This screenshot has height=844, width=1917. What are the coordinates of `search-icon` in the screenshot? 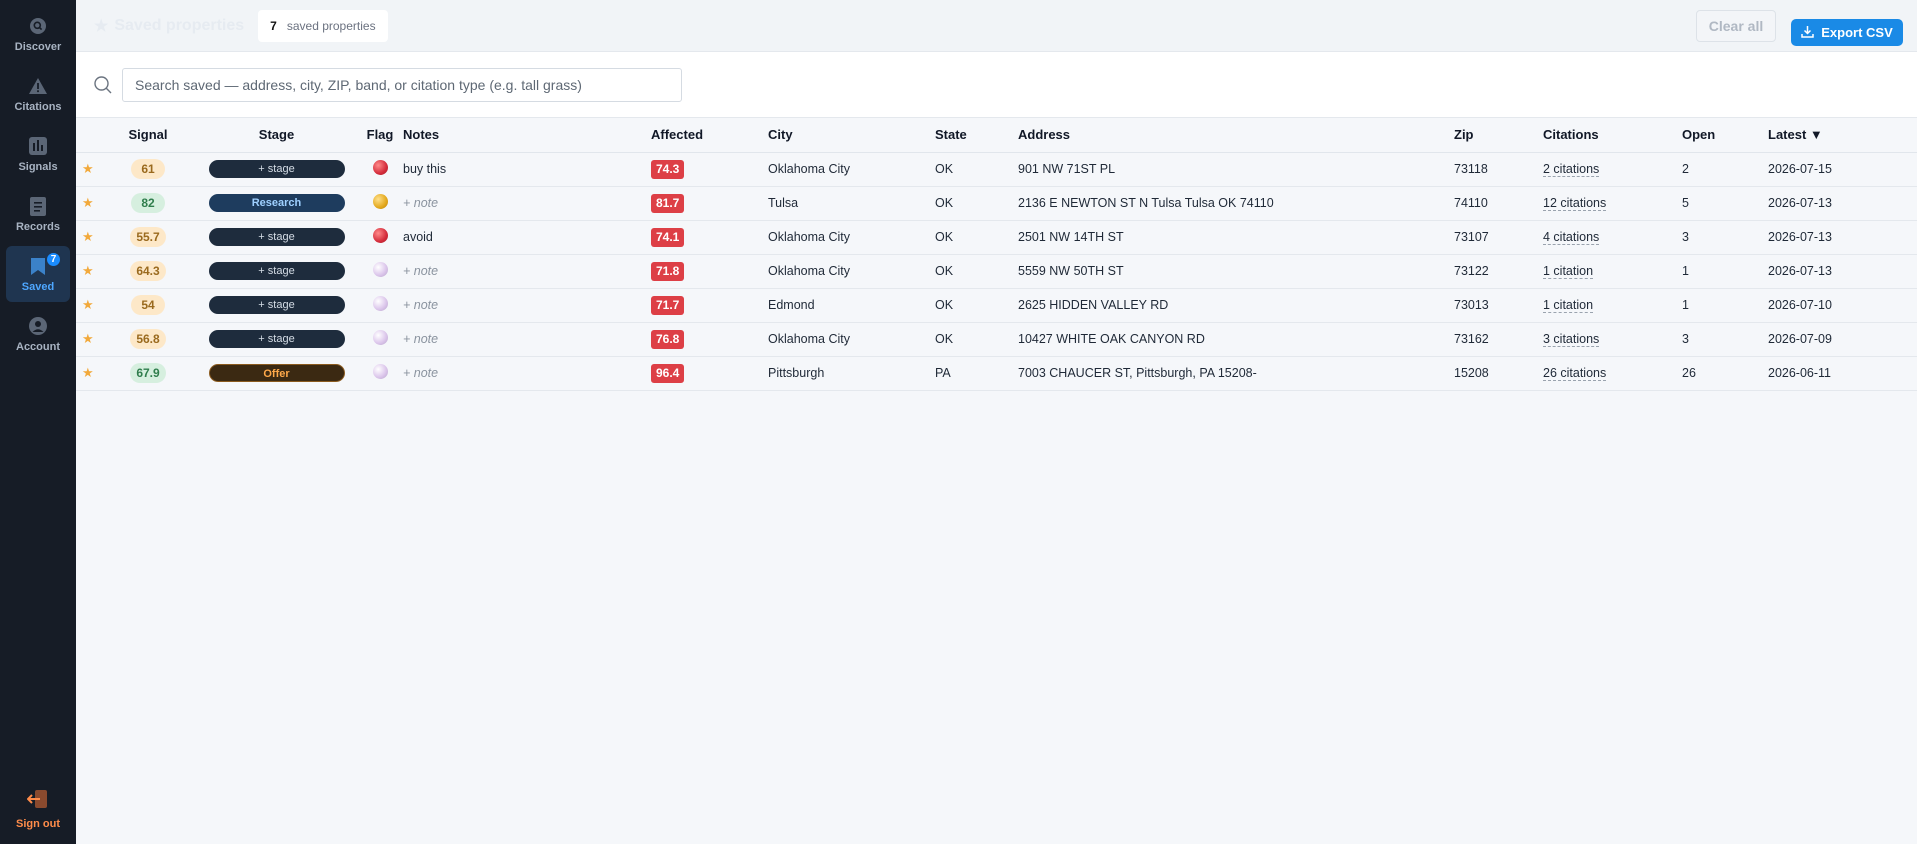 It's located at (38, 26).